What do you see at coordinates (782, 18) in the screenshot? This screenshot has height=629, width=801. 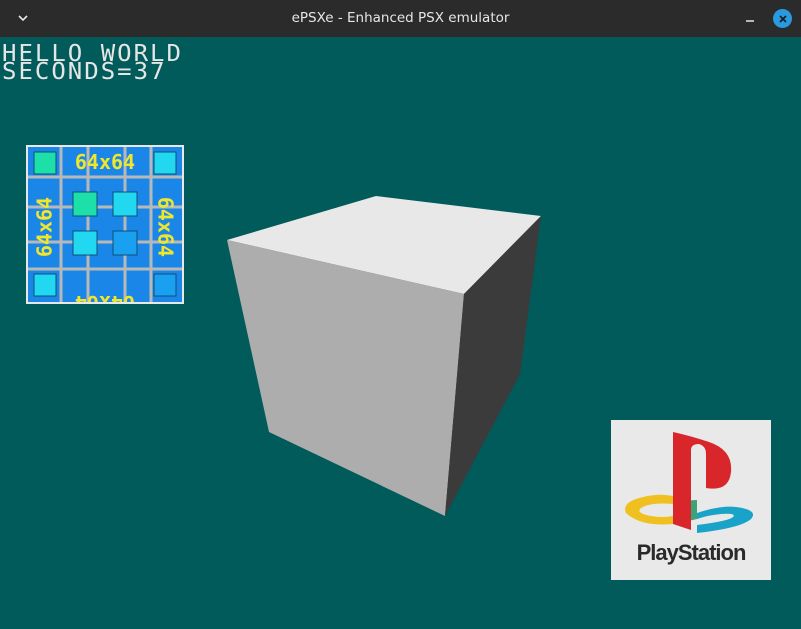 I see `close-icon` at bounding box center [782, 18].